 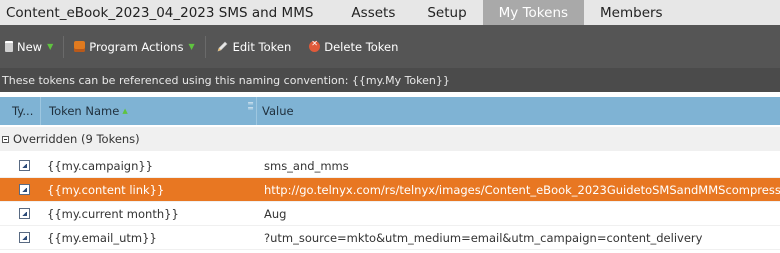 What do you see at coordinates (100, 165) in the screenshot?
I see `token-name-cell: {{my.campaign}}` at bounding box center [100, 165].